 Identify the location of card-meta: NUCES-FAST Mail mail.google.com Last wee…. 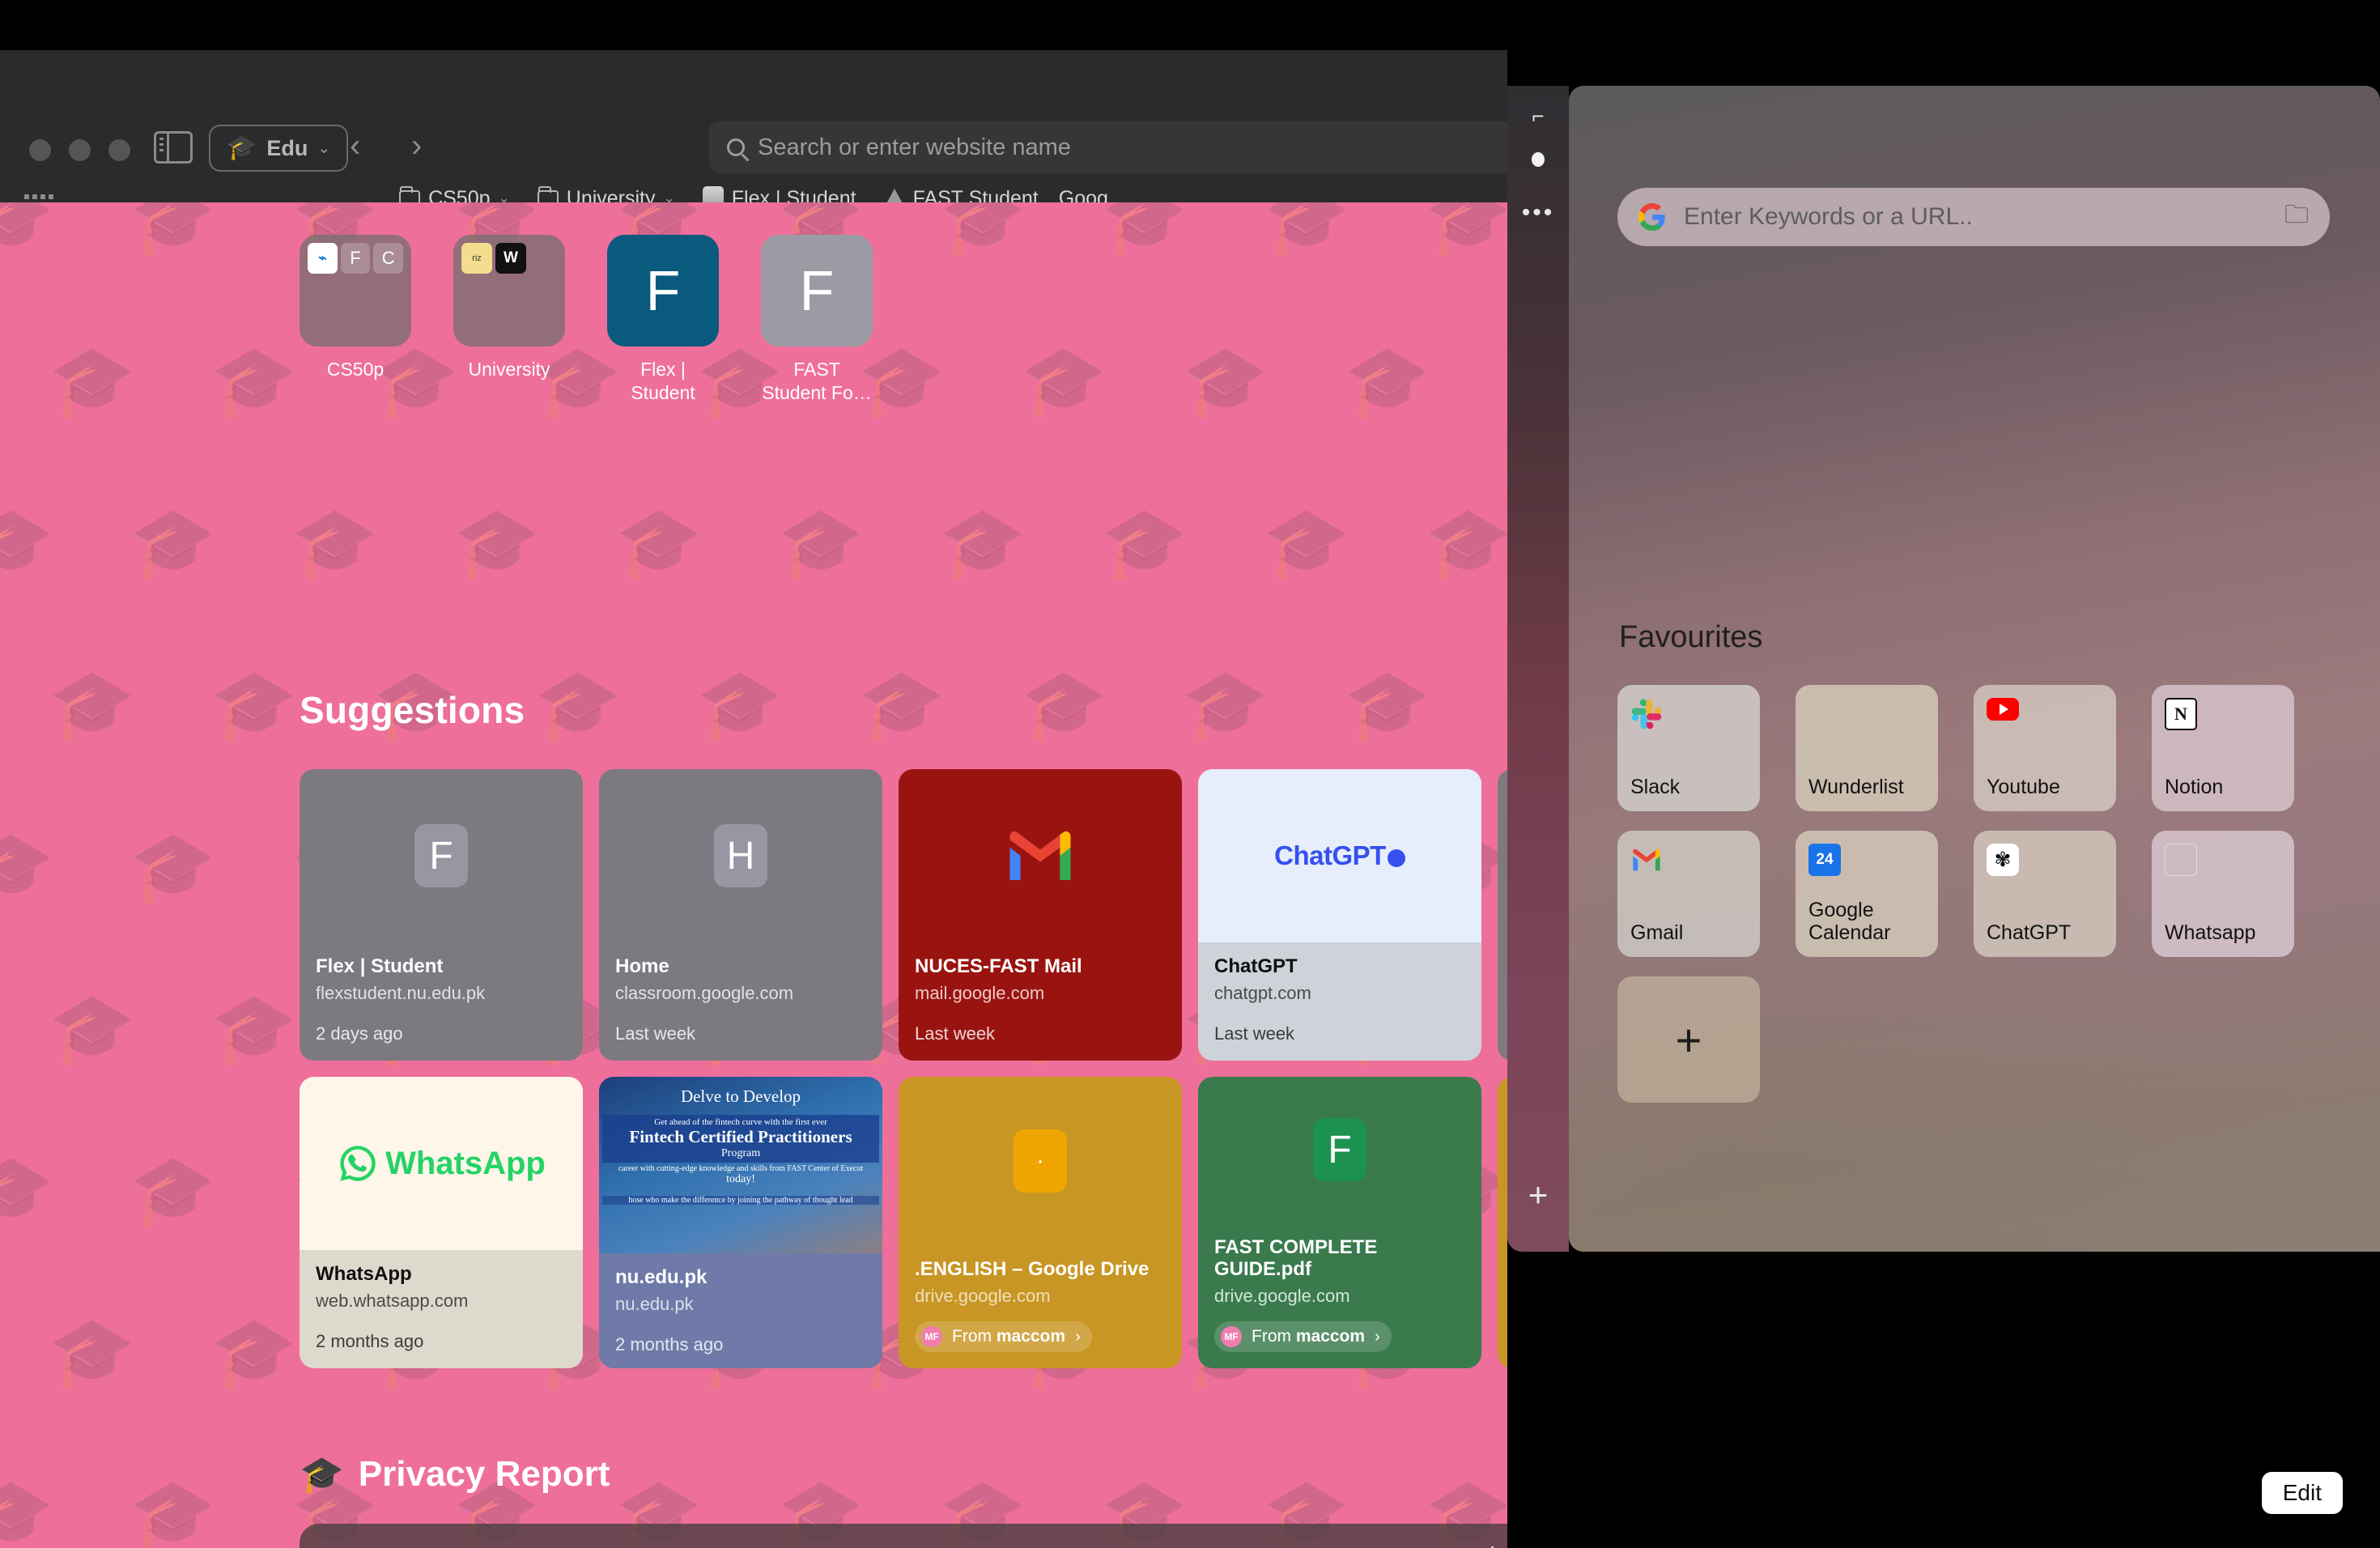
(1041, 1001).